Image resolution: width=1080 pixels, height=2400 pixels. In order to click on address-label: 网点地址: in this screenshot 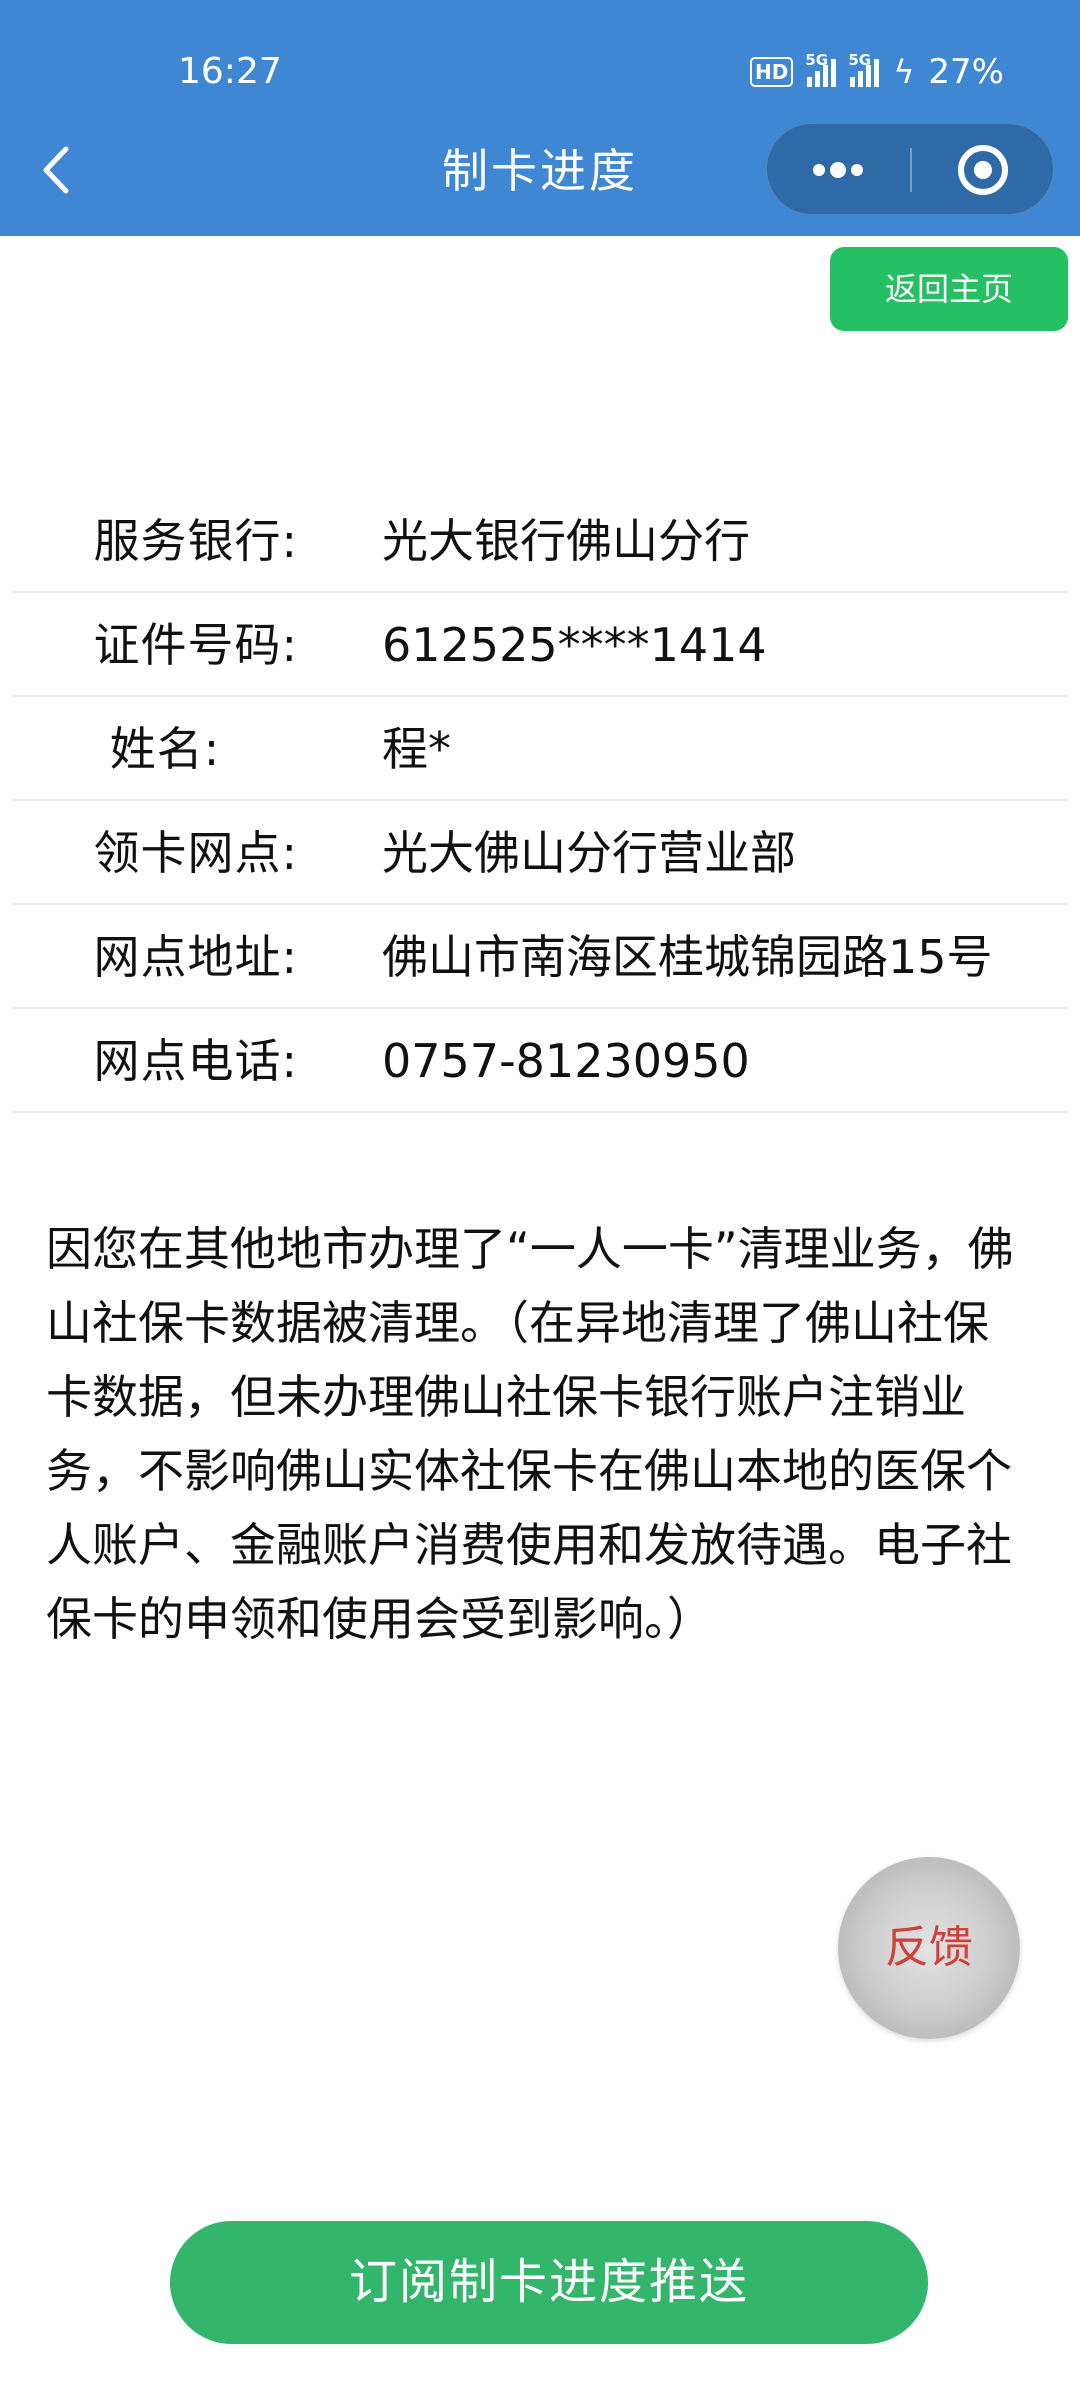, I will do `click(195, 957)`.